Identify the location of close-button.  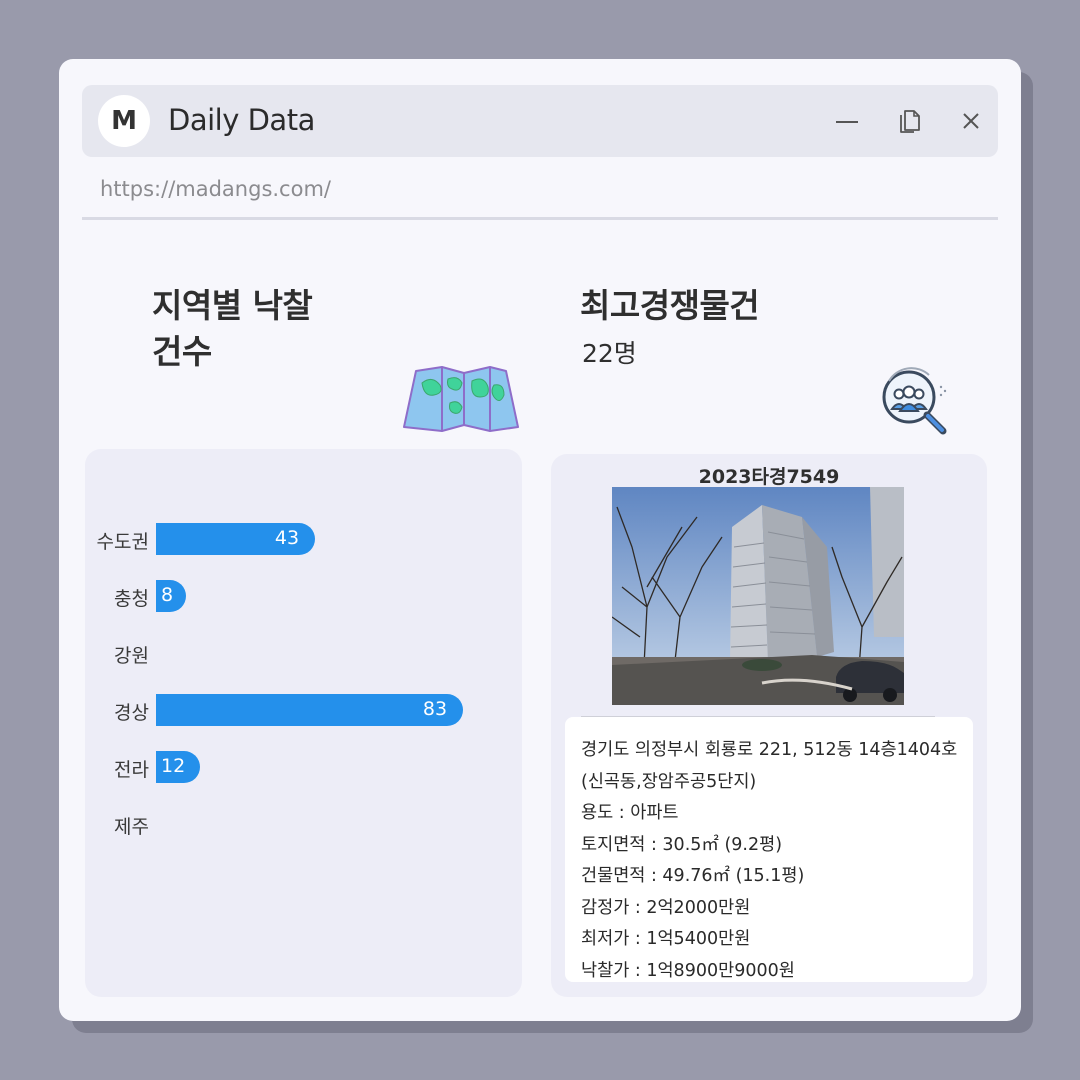
(971, 121).